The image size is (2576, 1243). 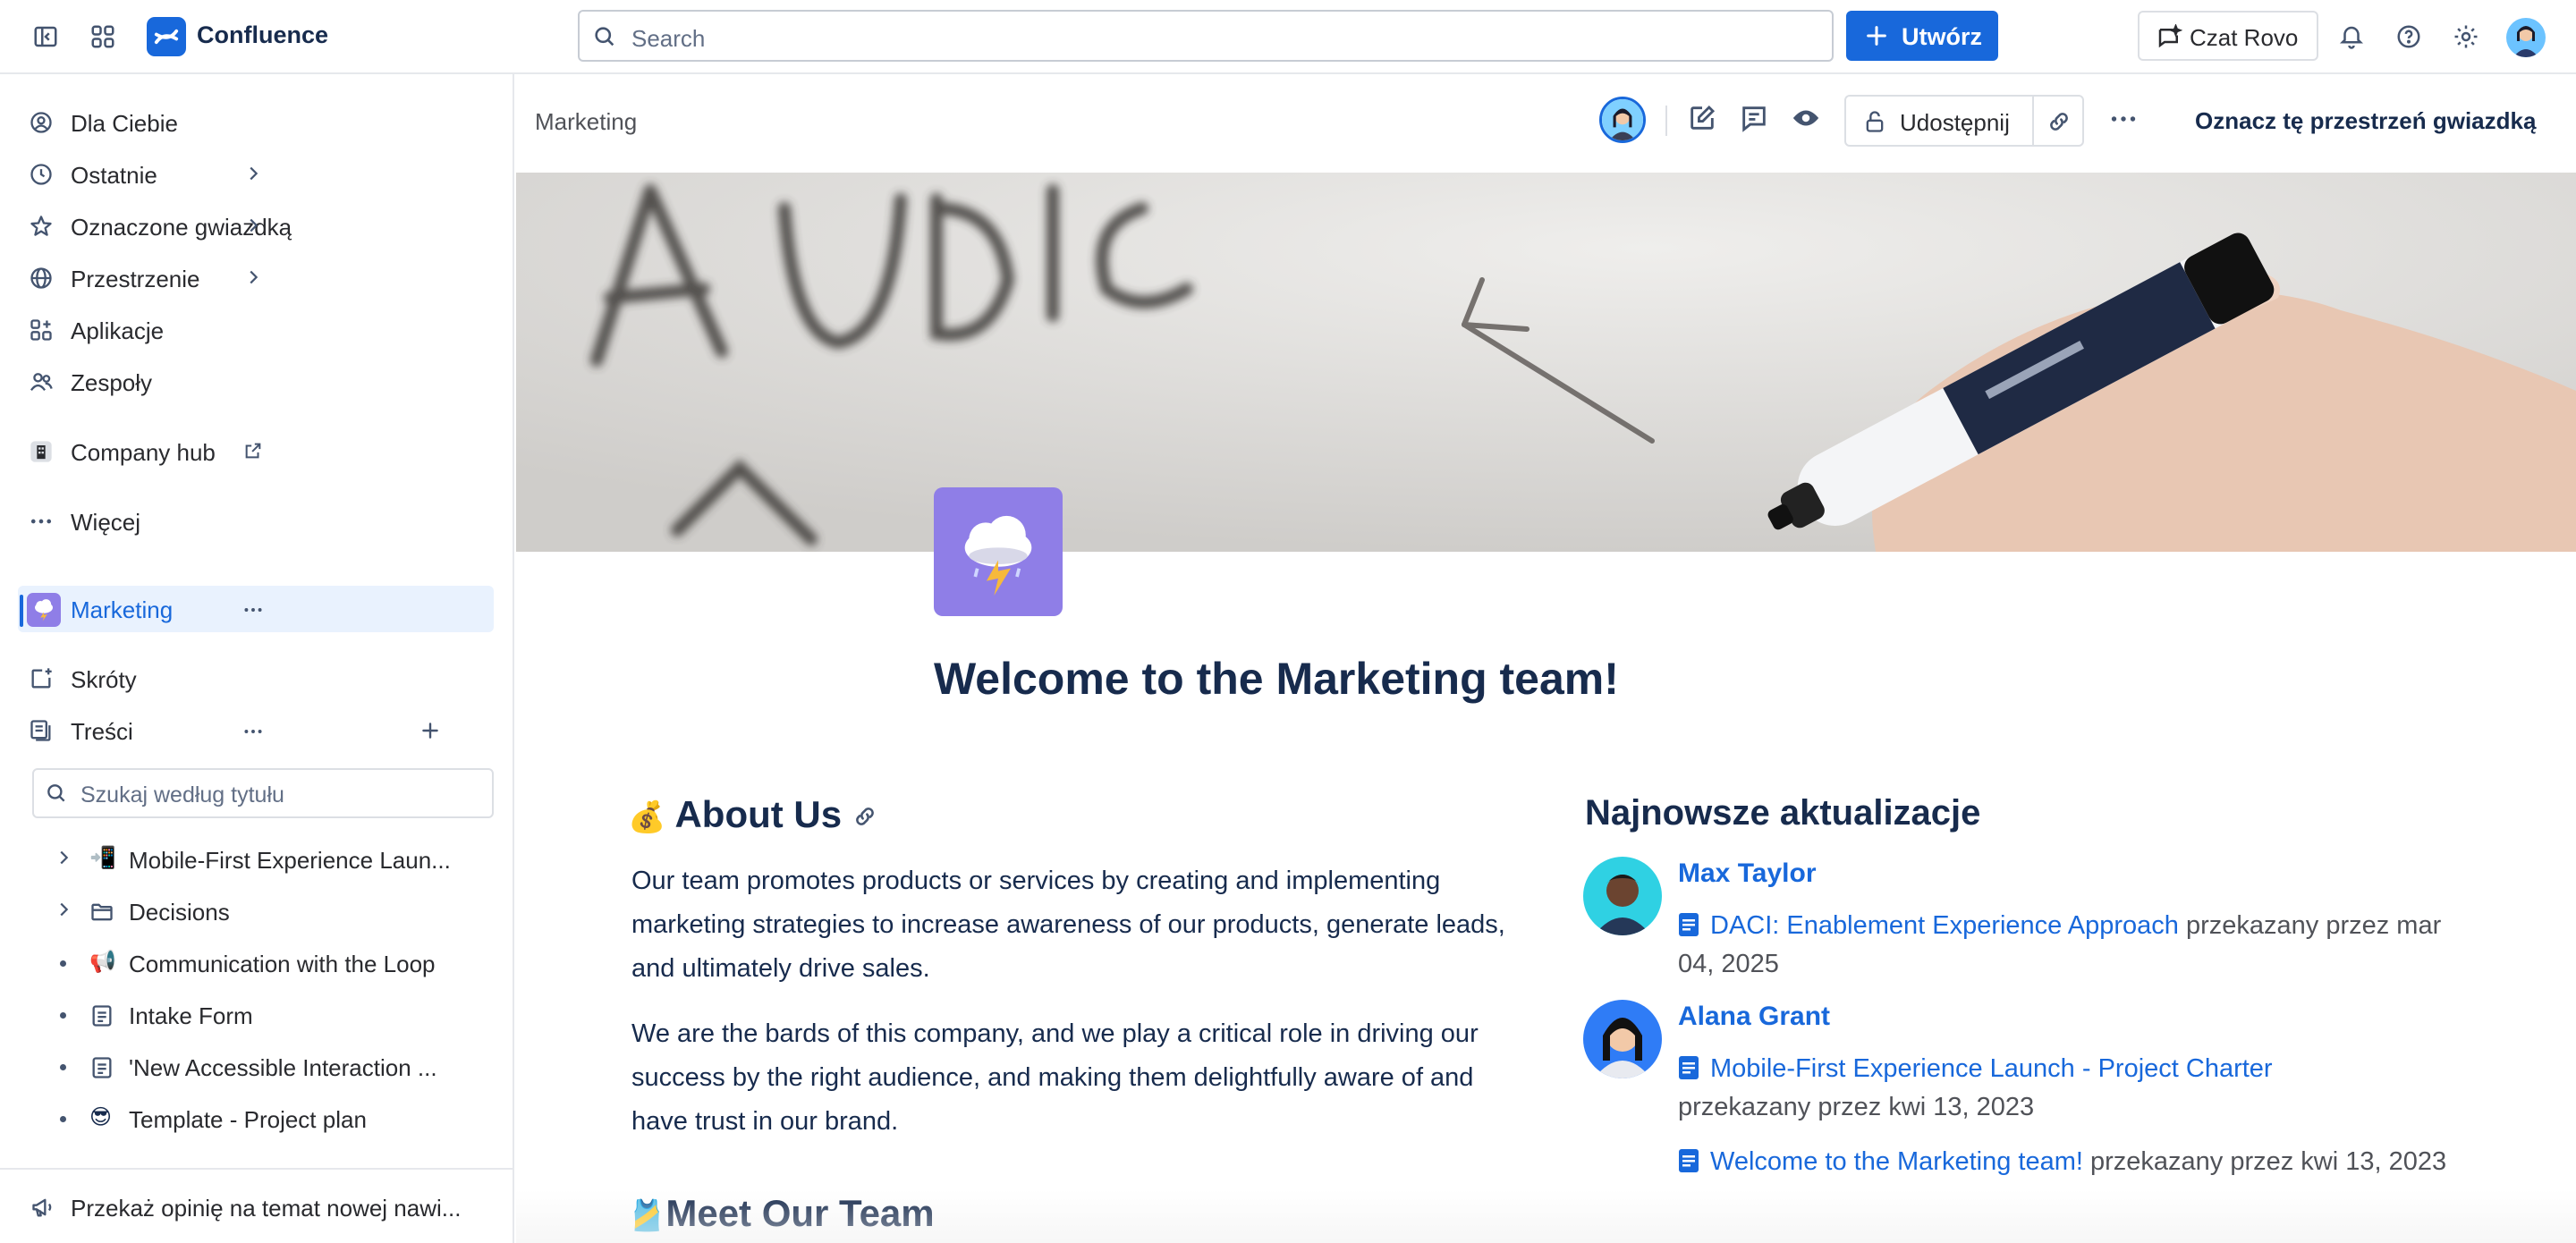 I want to click on rovo-chat-label: Czat Rovo, so click(x=2244, y=37).